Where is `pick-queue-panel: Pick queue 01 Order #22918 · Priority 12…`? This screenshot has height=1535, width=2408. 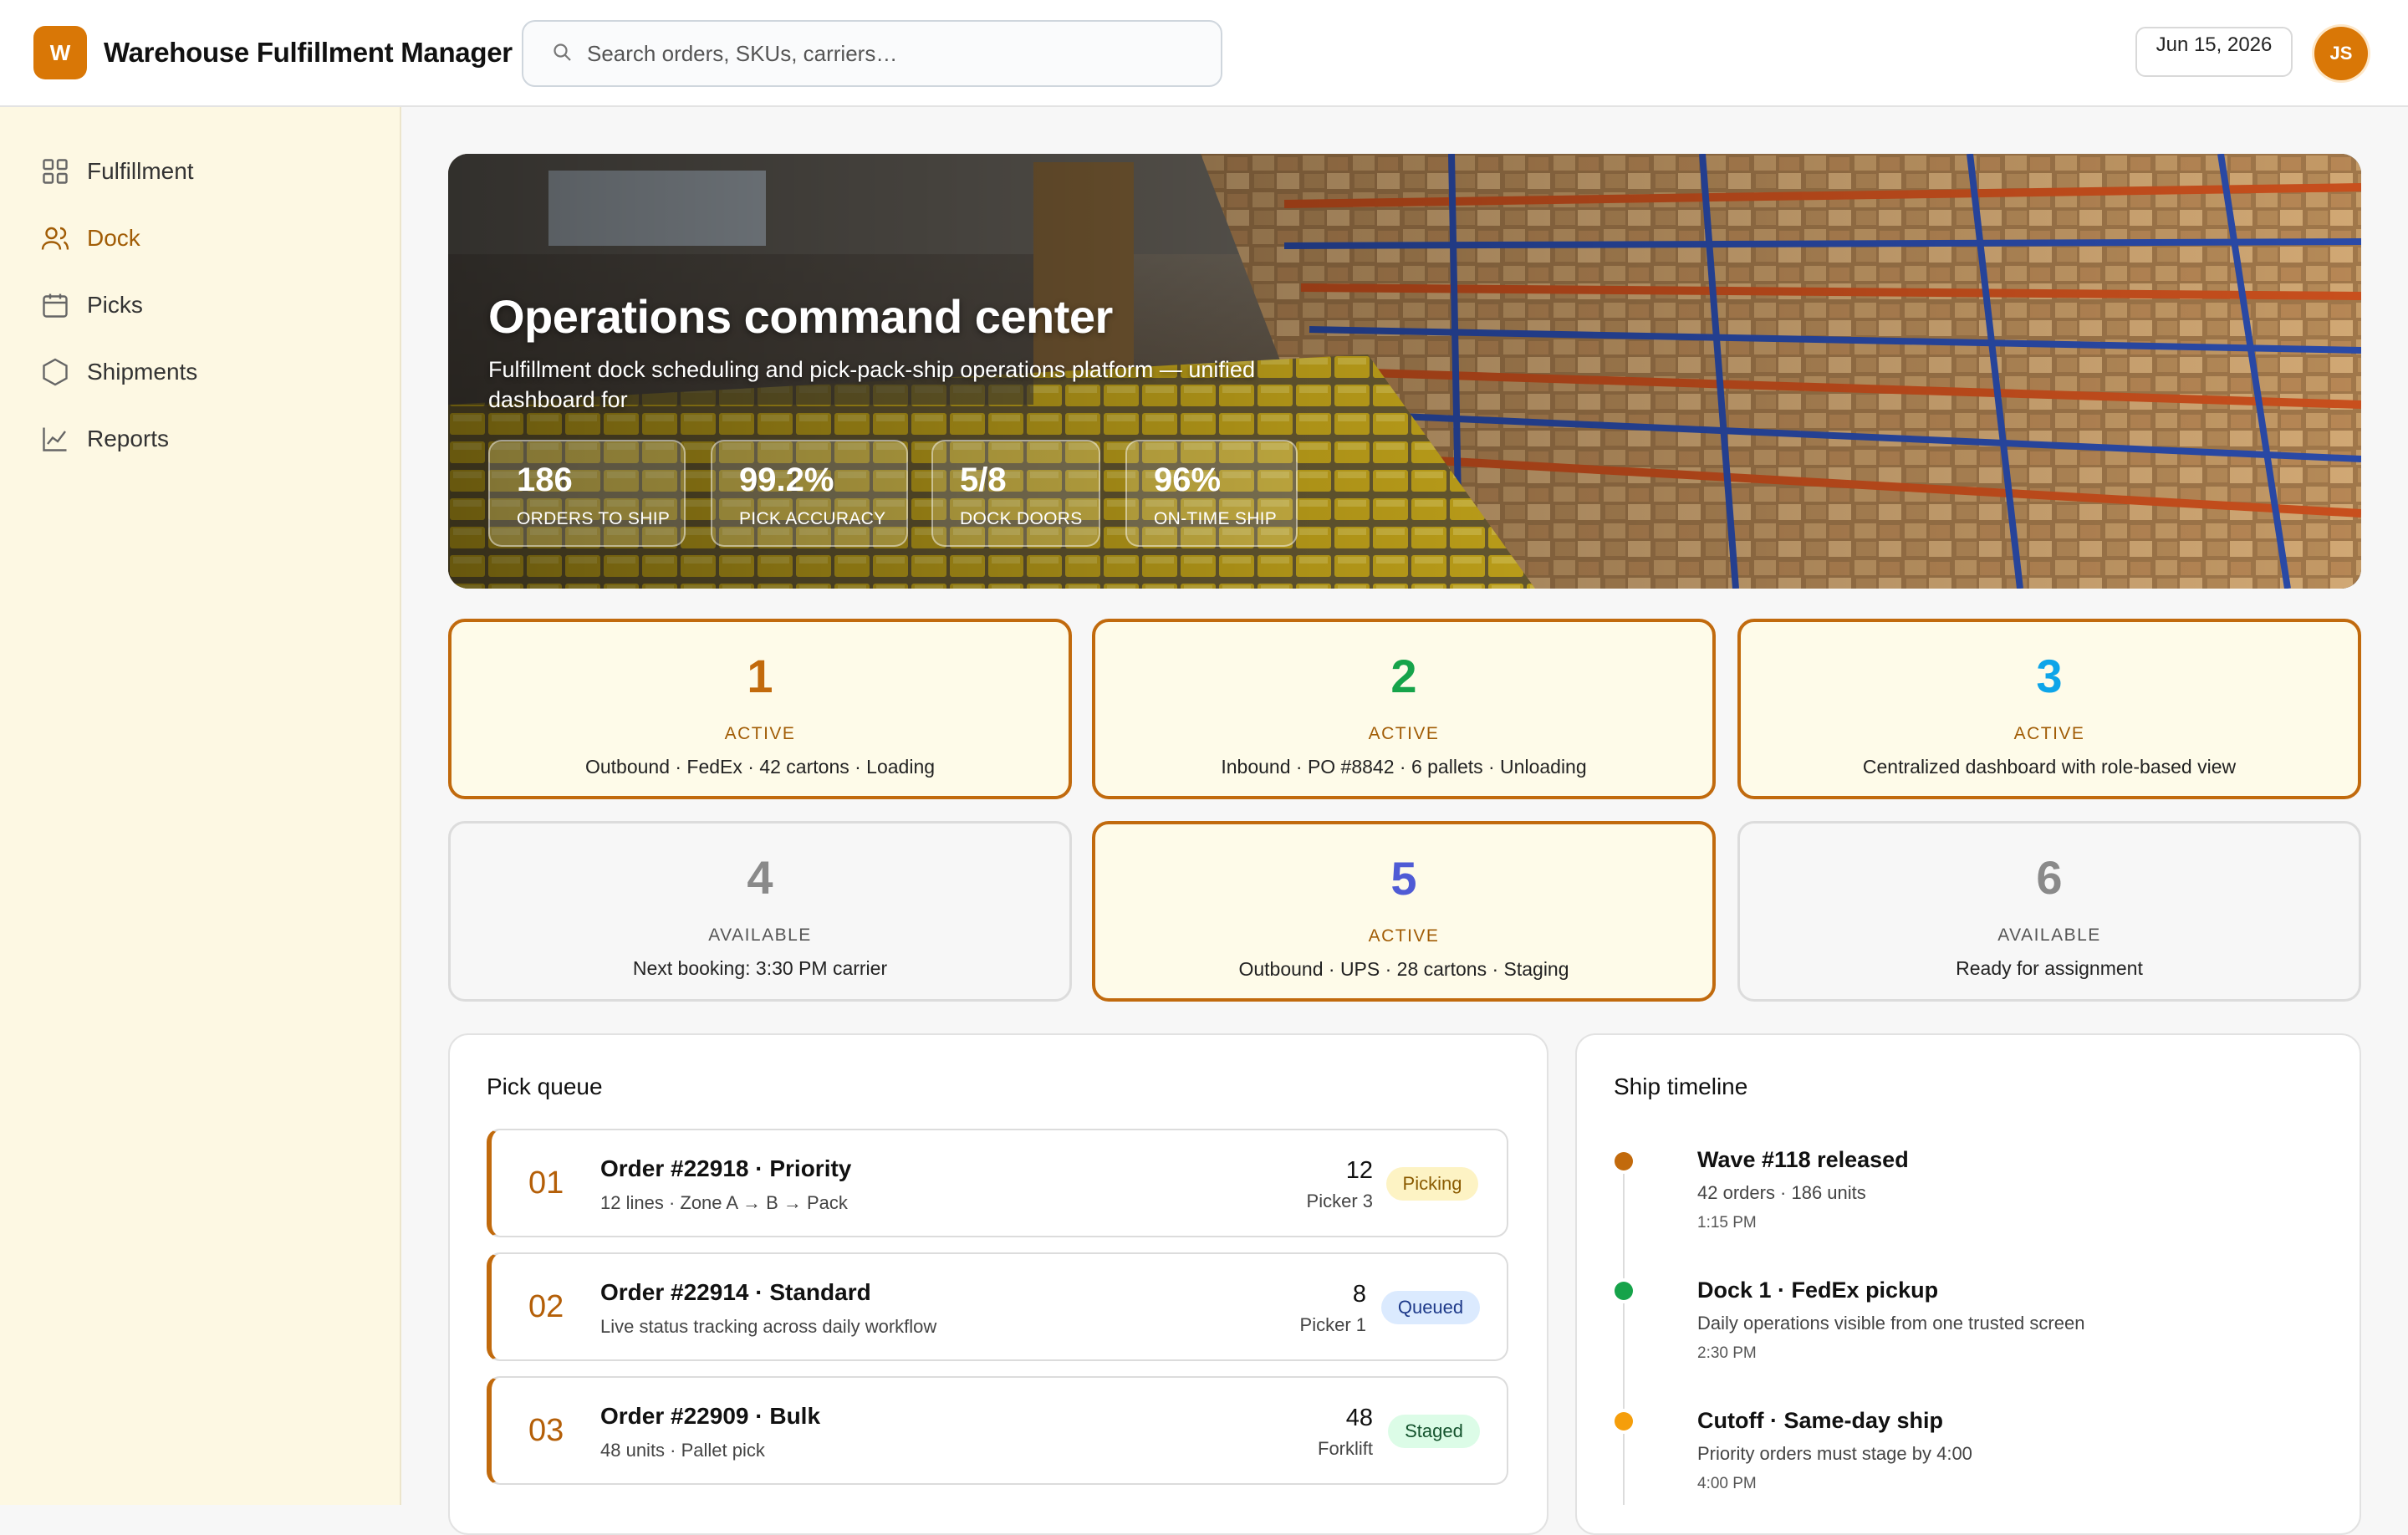 pick-queue-panel: Pick queue 01 Order #22918 · Priority 12… is located at coordinates (998, 1284).